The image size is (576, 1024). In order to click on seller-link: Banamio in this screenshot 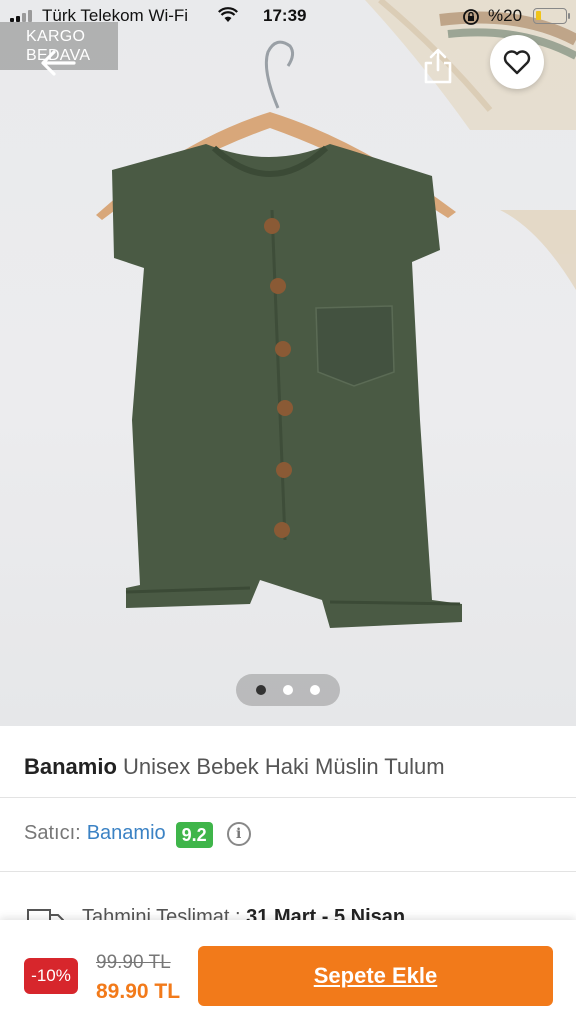, I will do `click(126, 833)`.